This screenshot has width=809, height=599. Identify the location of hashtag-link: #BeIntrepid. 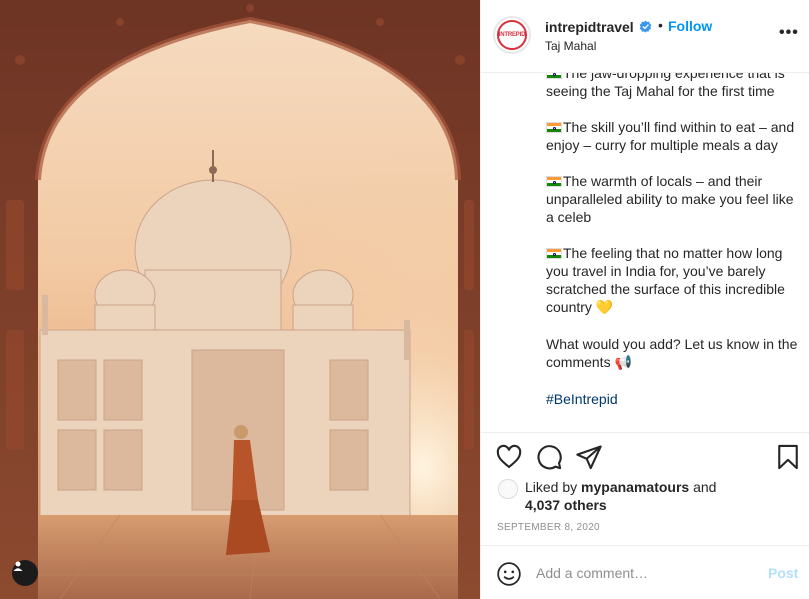
(582, 399).